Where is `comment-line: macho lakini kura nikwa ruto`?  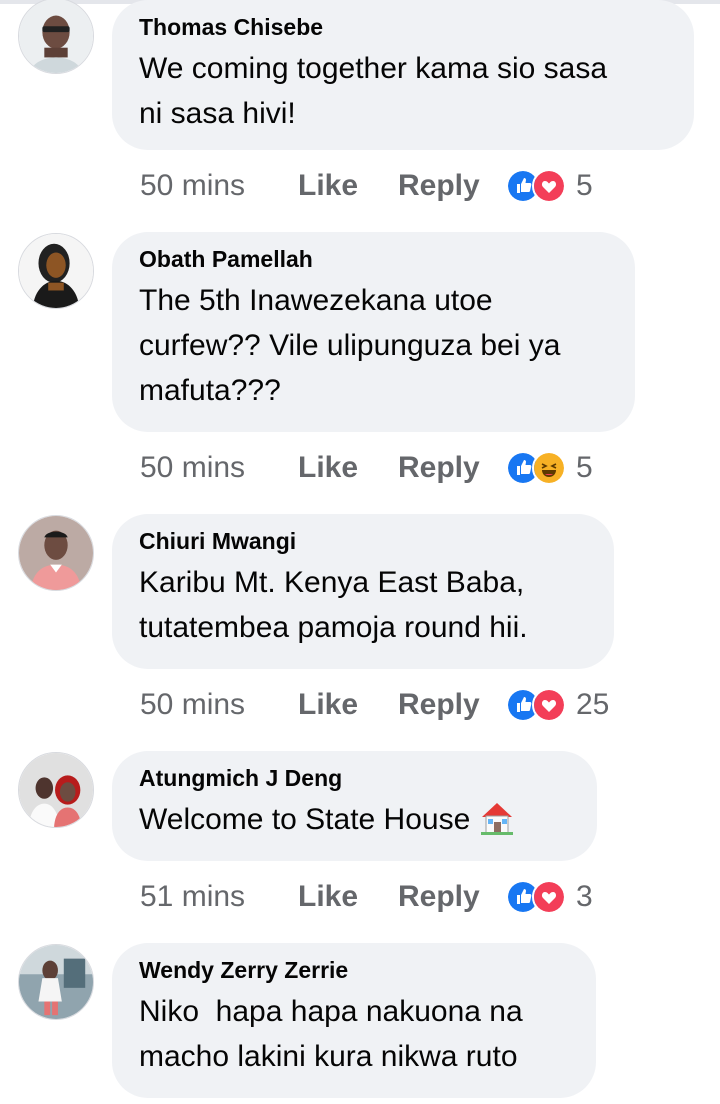
comment-line: macho lakini kura nikwa ruto is located at coordinates (328, 1056).